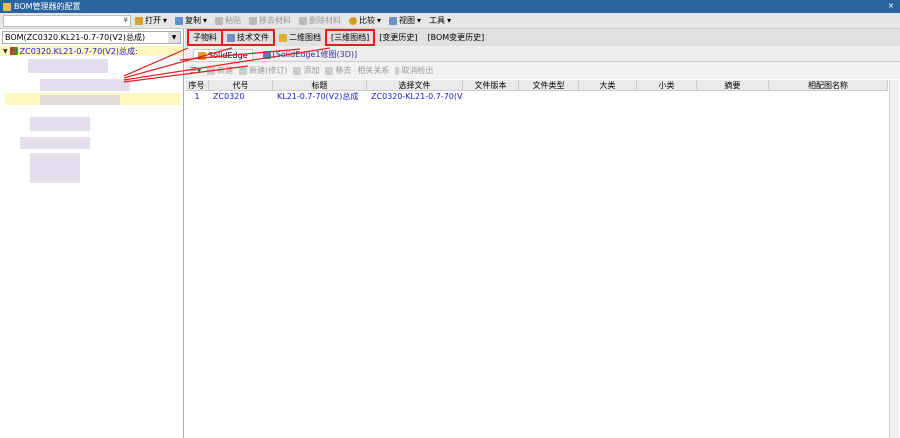  Describe the element at coordinates (393, 20) in the screenshot. I see `view-icon` at that location.